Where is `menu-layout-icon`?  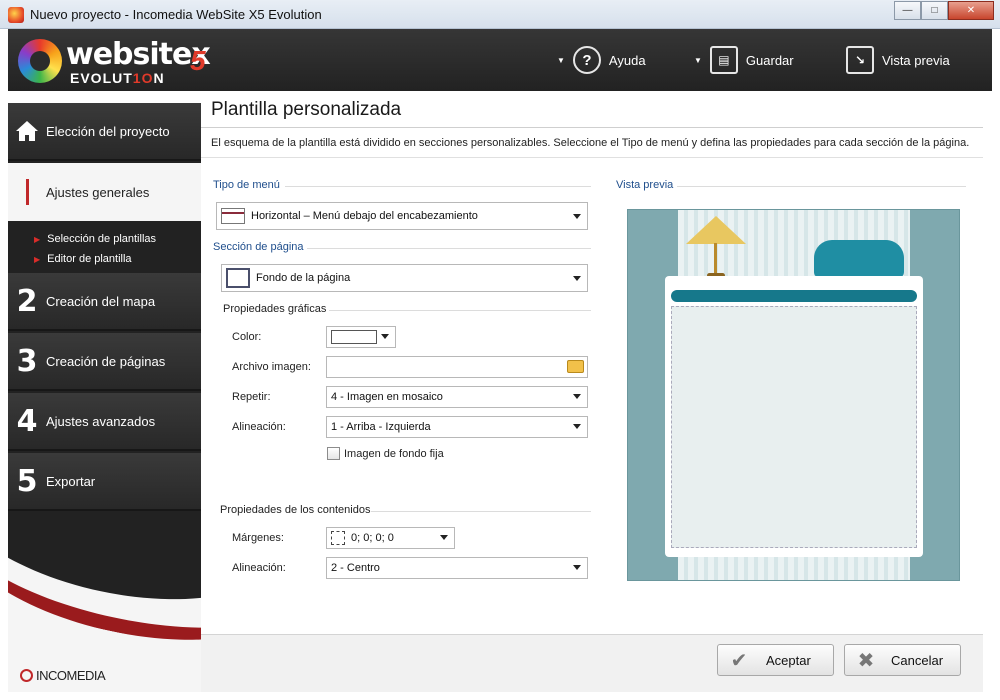 menu-layout-icon is located at coordinates (233, 216).